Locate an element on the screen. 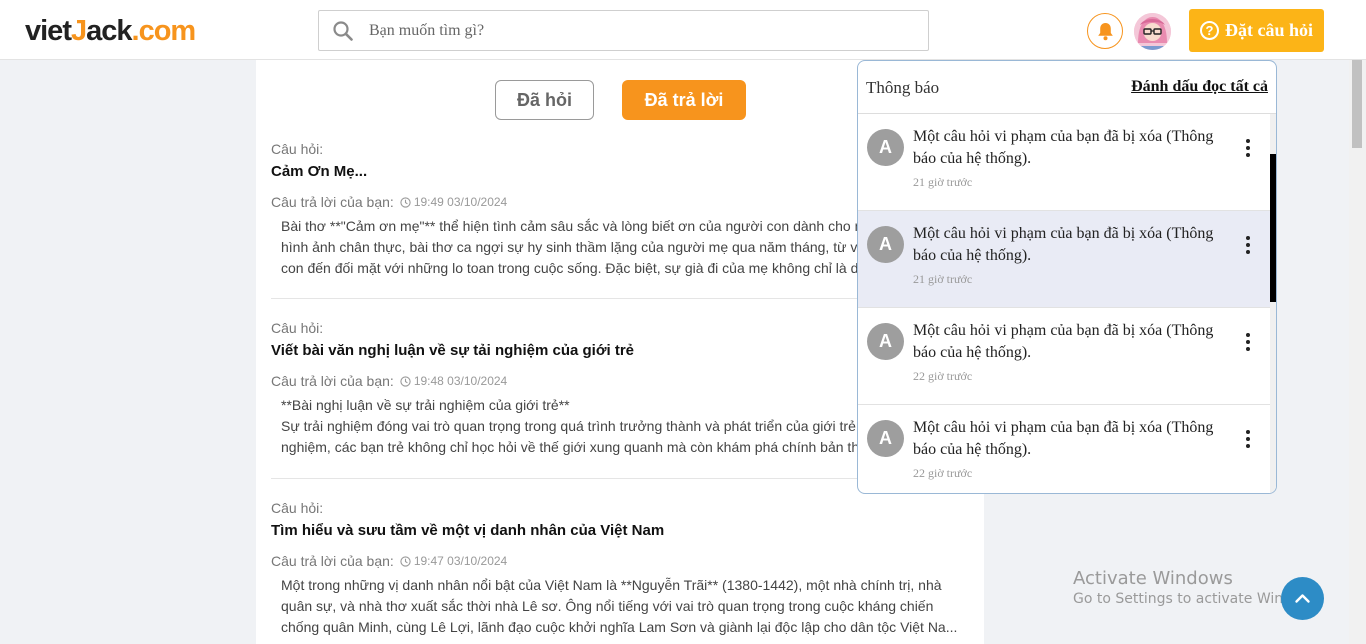  question-circle-icon: ? is located at coordinates (1209, 30).